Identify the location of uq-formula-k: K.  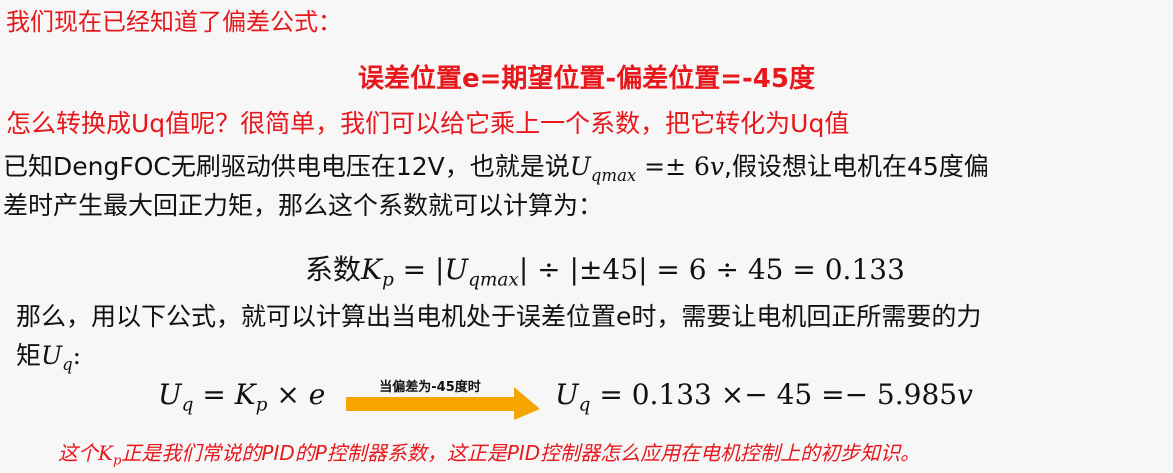
(245, 394).